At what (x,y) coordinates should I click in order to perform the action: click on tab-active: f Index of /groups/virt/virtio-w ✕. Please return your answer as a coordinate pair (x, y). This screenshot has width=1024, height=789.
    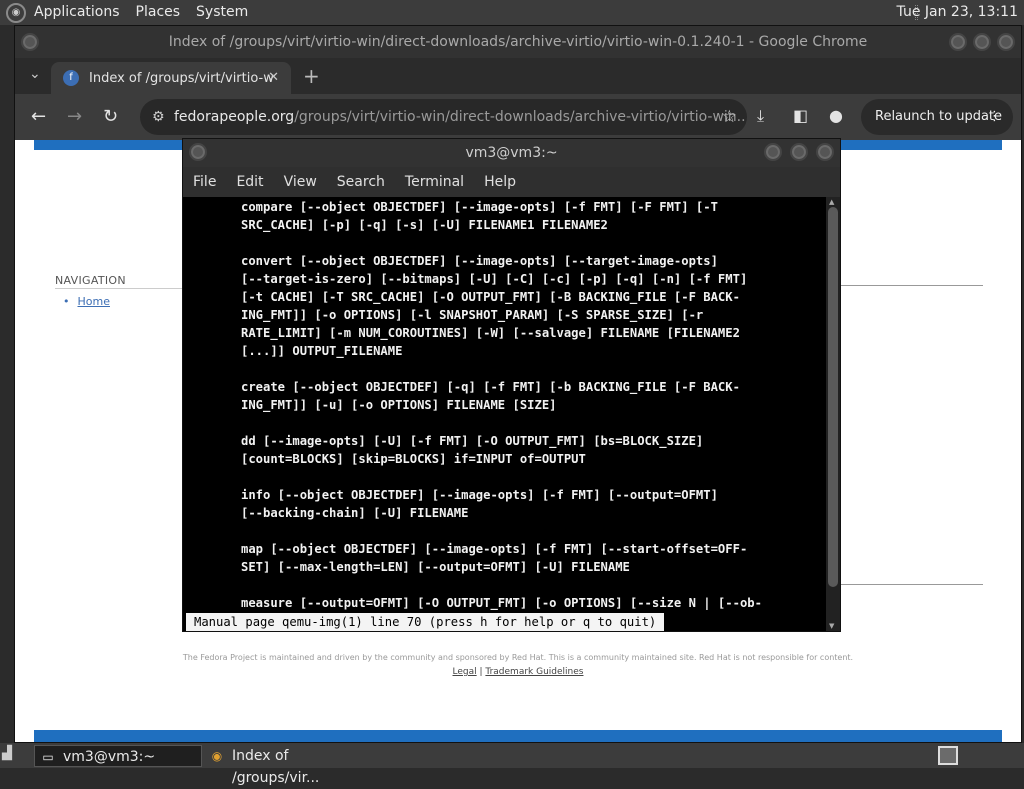
    Looking at the image, I should click on (171, 78).